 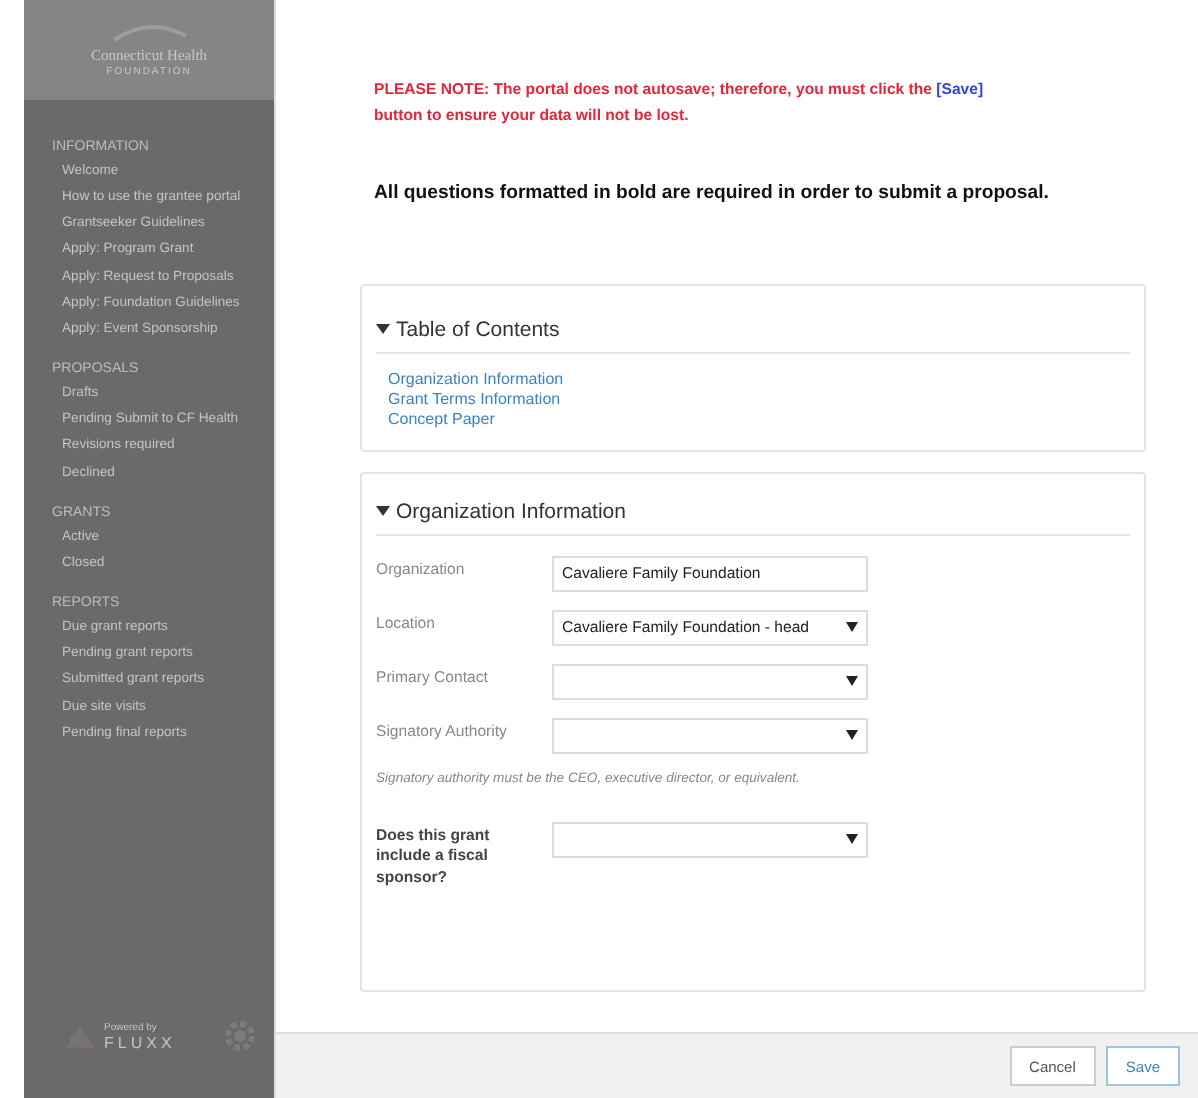 I want to click on toc-link: Concept Paper, so click(x=441, y=419).